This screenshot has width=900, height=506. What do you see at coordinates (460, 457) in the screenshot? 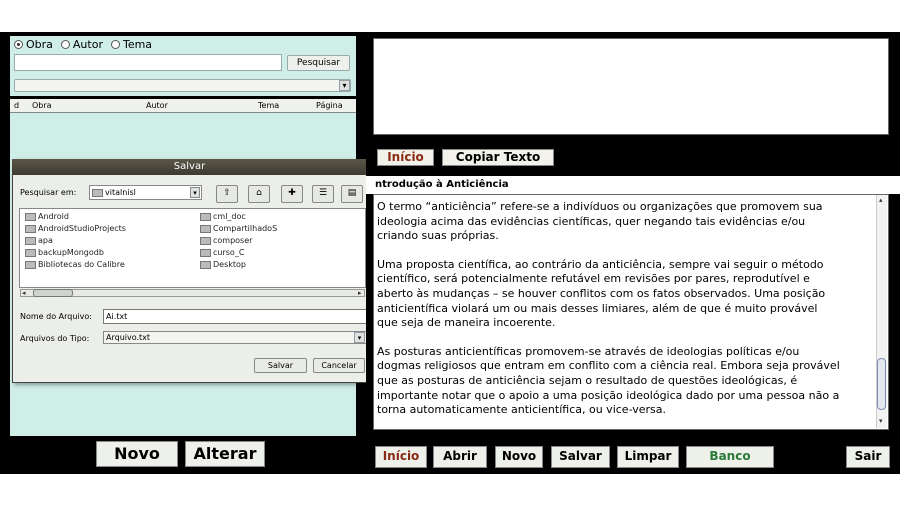
I see `abrir-button: Abrir` at bounding box center [460, 457].